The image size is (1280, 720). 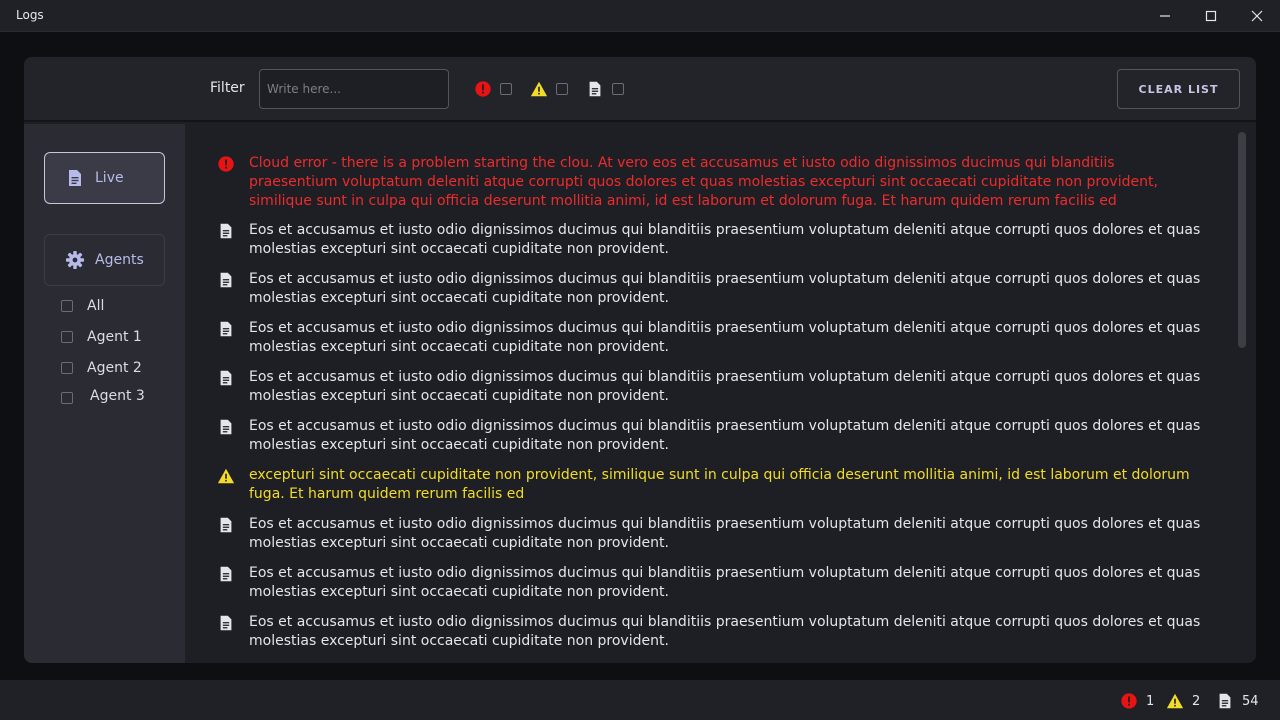 What do you see at coordinates (109, 178) in the screenshot?
I see `live-label: Live` at bounding box center [109, 178].